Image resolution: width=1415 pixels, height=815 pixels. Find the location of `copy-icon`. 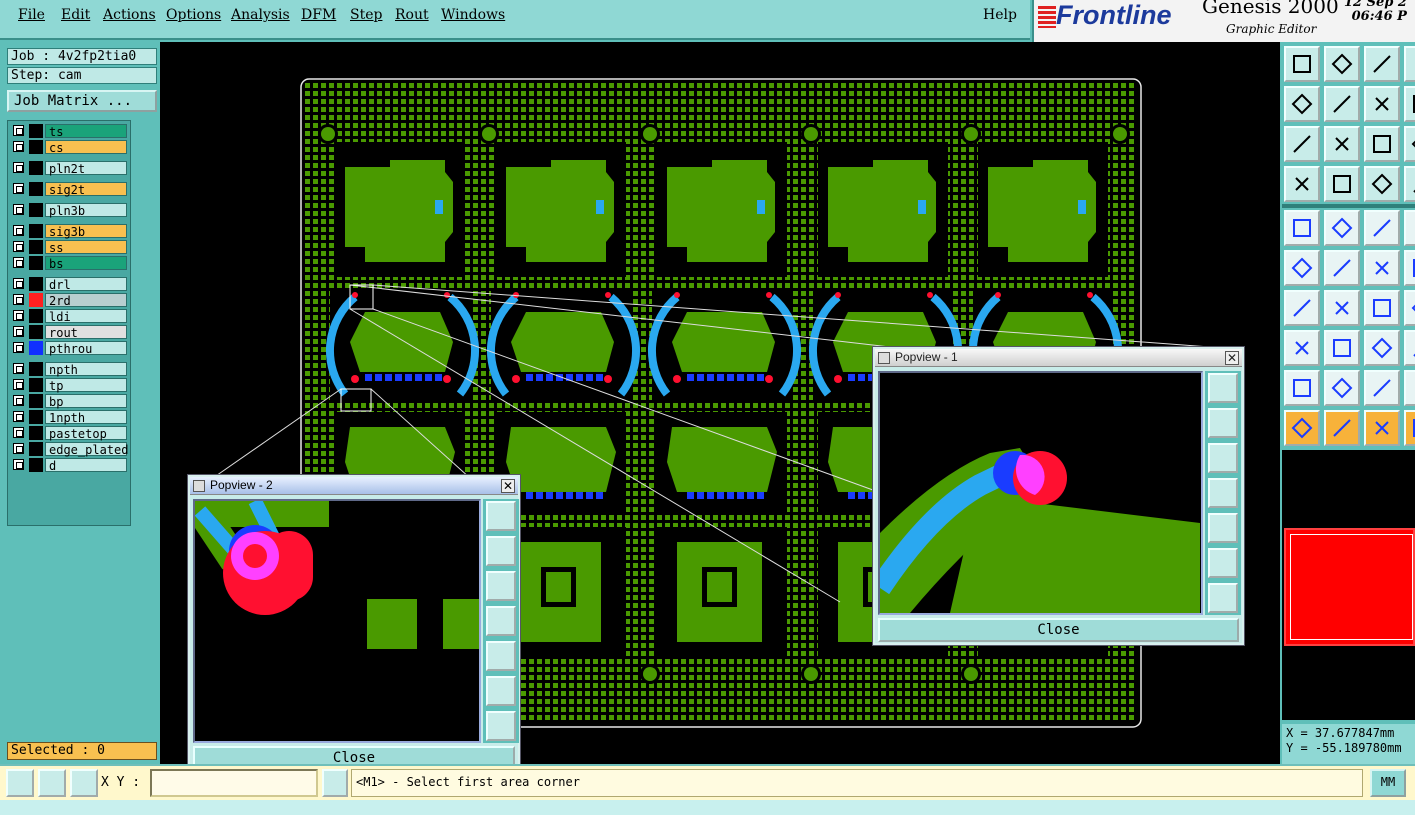

copy-icon is located at coordinates (1409, 268).